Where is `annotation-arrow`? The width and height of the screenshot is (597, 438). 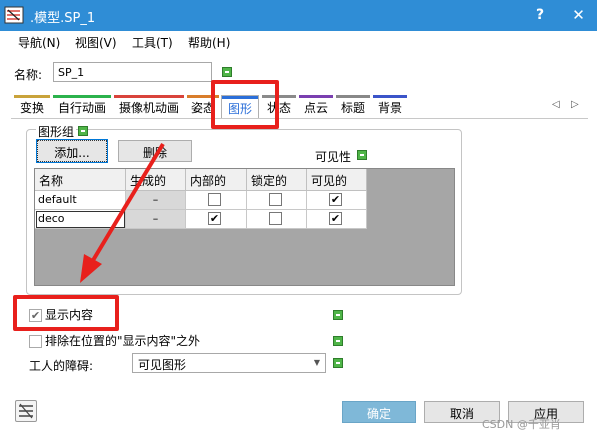 annotation-arrow is located at coordinates (122, 212).